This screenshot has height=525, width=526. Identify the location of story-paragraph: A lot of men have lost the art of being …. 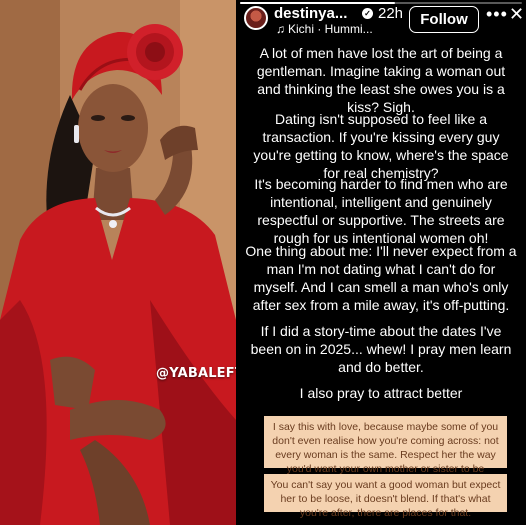
(381, 80).